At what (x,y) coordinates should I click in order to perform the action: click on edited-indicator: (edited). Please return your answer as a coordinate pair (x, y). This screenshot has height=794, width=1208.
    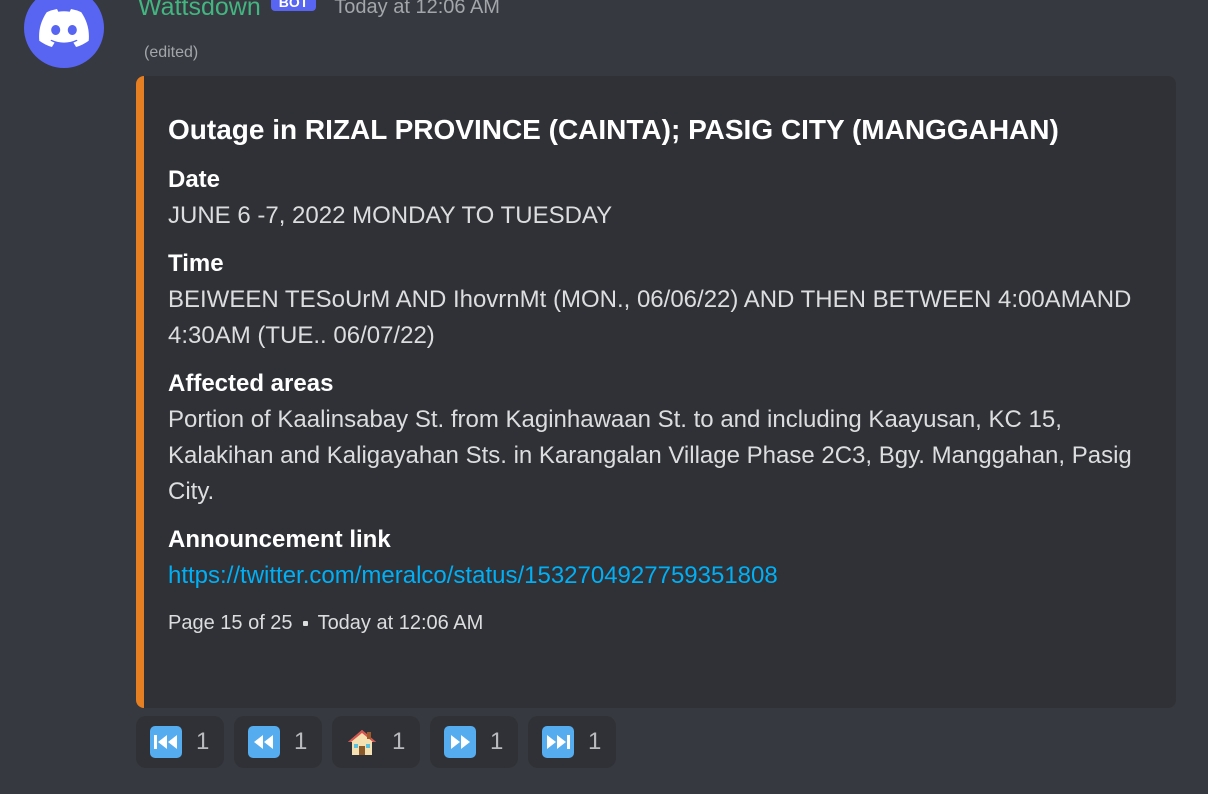
    Looking at the image, I should click on (171, 52).